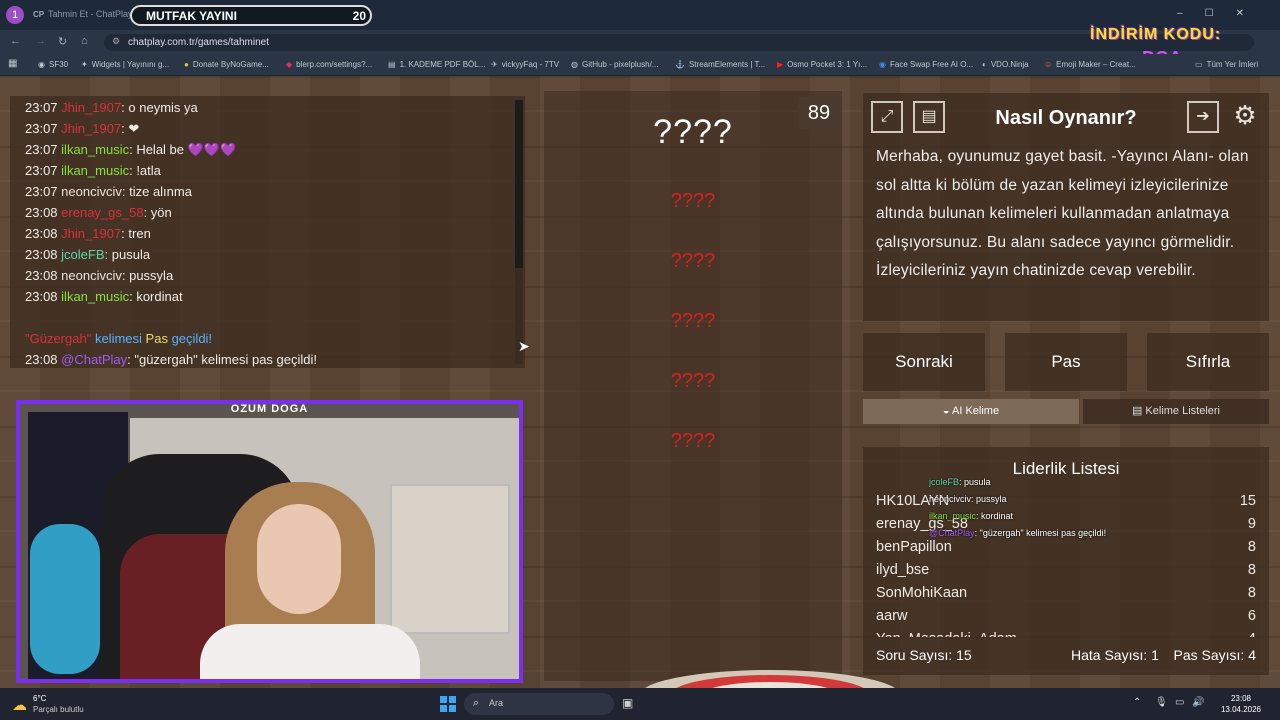 The image size is (1280, 720). Describe the element at coordinates (130, 150) in the screenshot. I see `chat-message: 23:07 ilkan_music: Helal be 💜💜💜` at that location.